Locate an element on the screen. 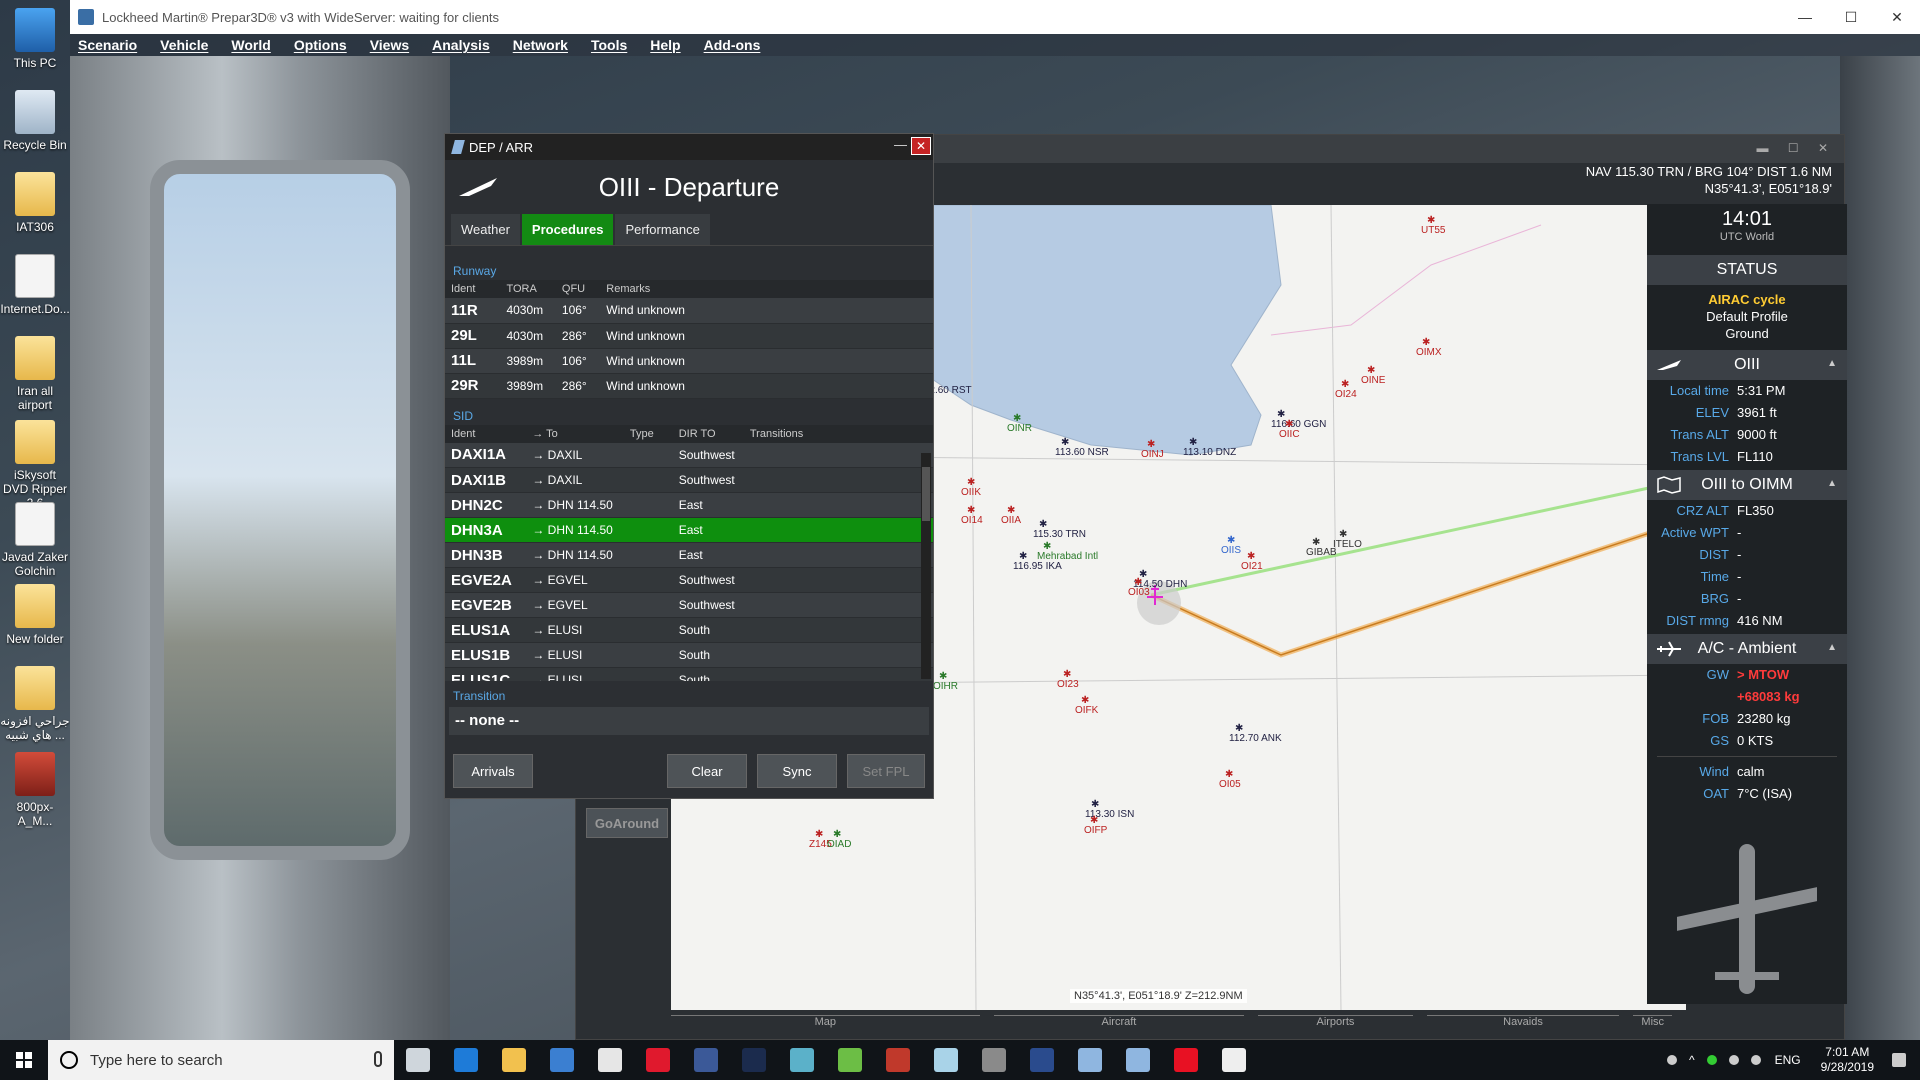  map-label: OINR is located at coordinates (1019, 428).